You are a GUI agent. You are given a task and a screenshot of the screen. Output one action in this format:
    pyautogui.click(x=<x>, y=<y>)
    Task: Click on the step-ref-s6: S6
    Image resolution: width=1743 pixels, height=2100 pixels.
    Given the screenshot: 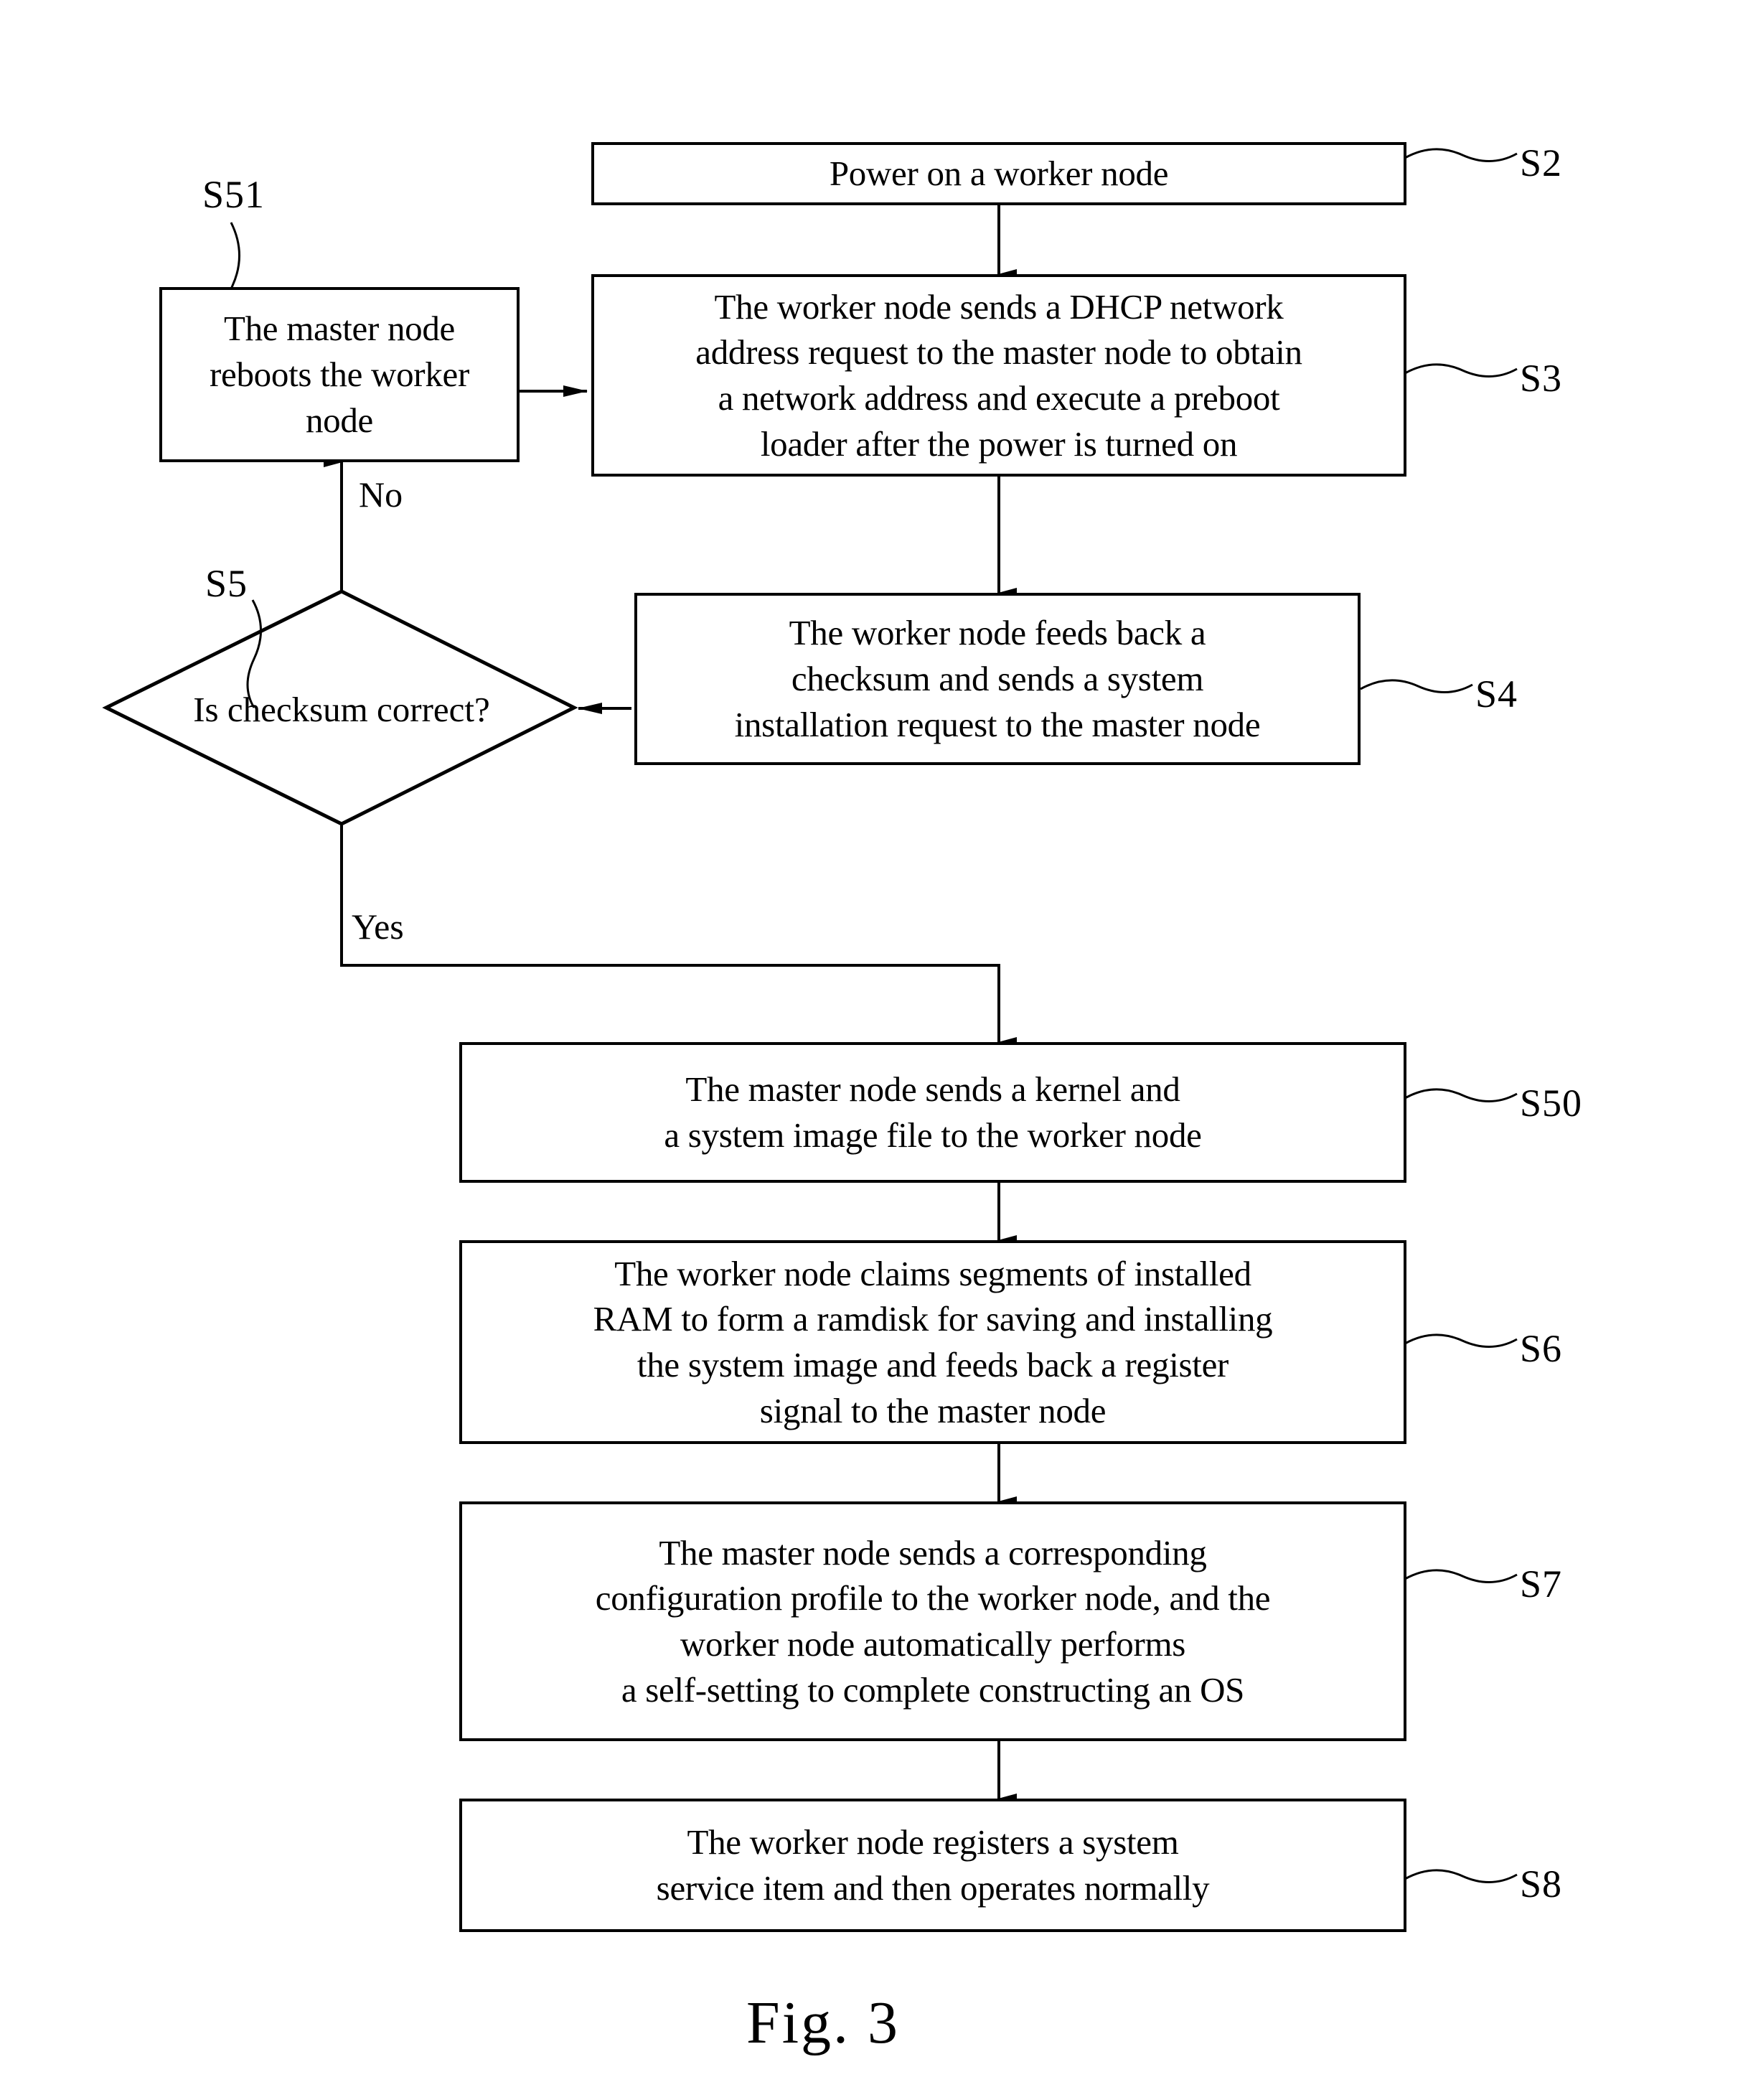 What is the action you would take?
    pyautogui.click(x=1541, y=1348)
    